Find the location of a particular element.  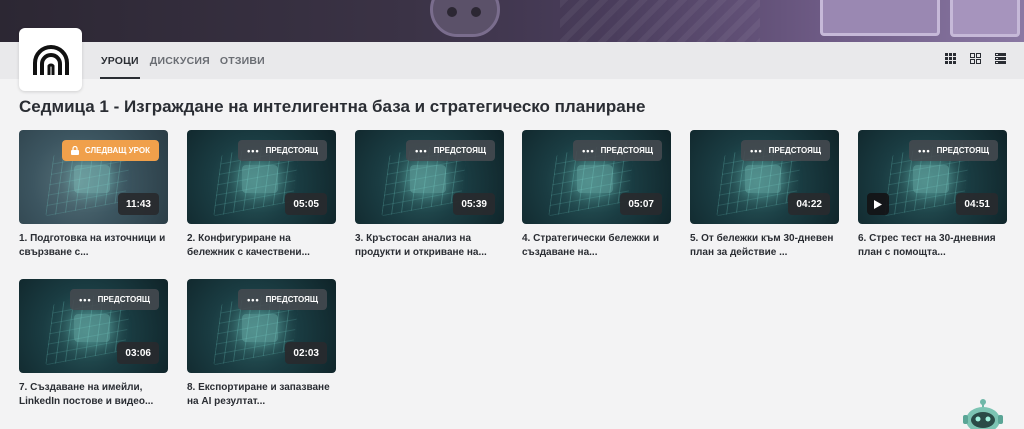

play-icon is located at coordinates (878, 204).